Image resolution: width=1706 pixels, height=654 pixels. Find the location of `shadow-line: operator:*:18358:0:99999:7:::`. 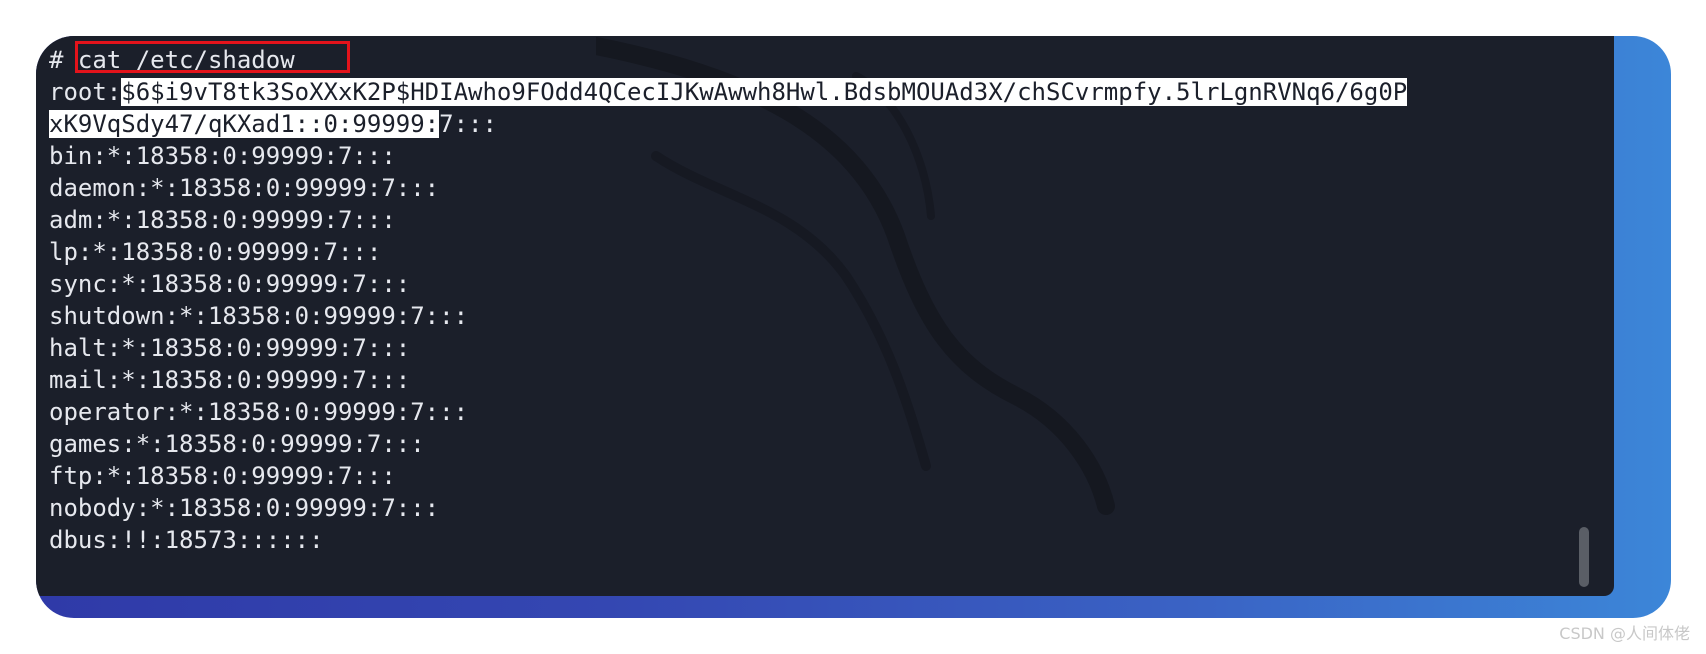

shadow-line: operator:*:18358:0:99999:7::: is located at coordinates (259, 412).